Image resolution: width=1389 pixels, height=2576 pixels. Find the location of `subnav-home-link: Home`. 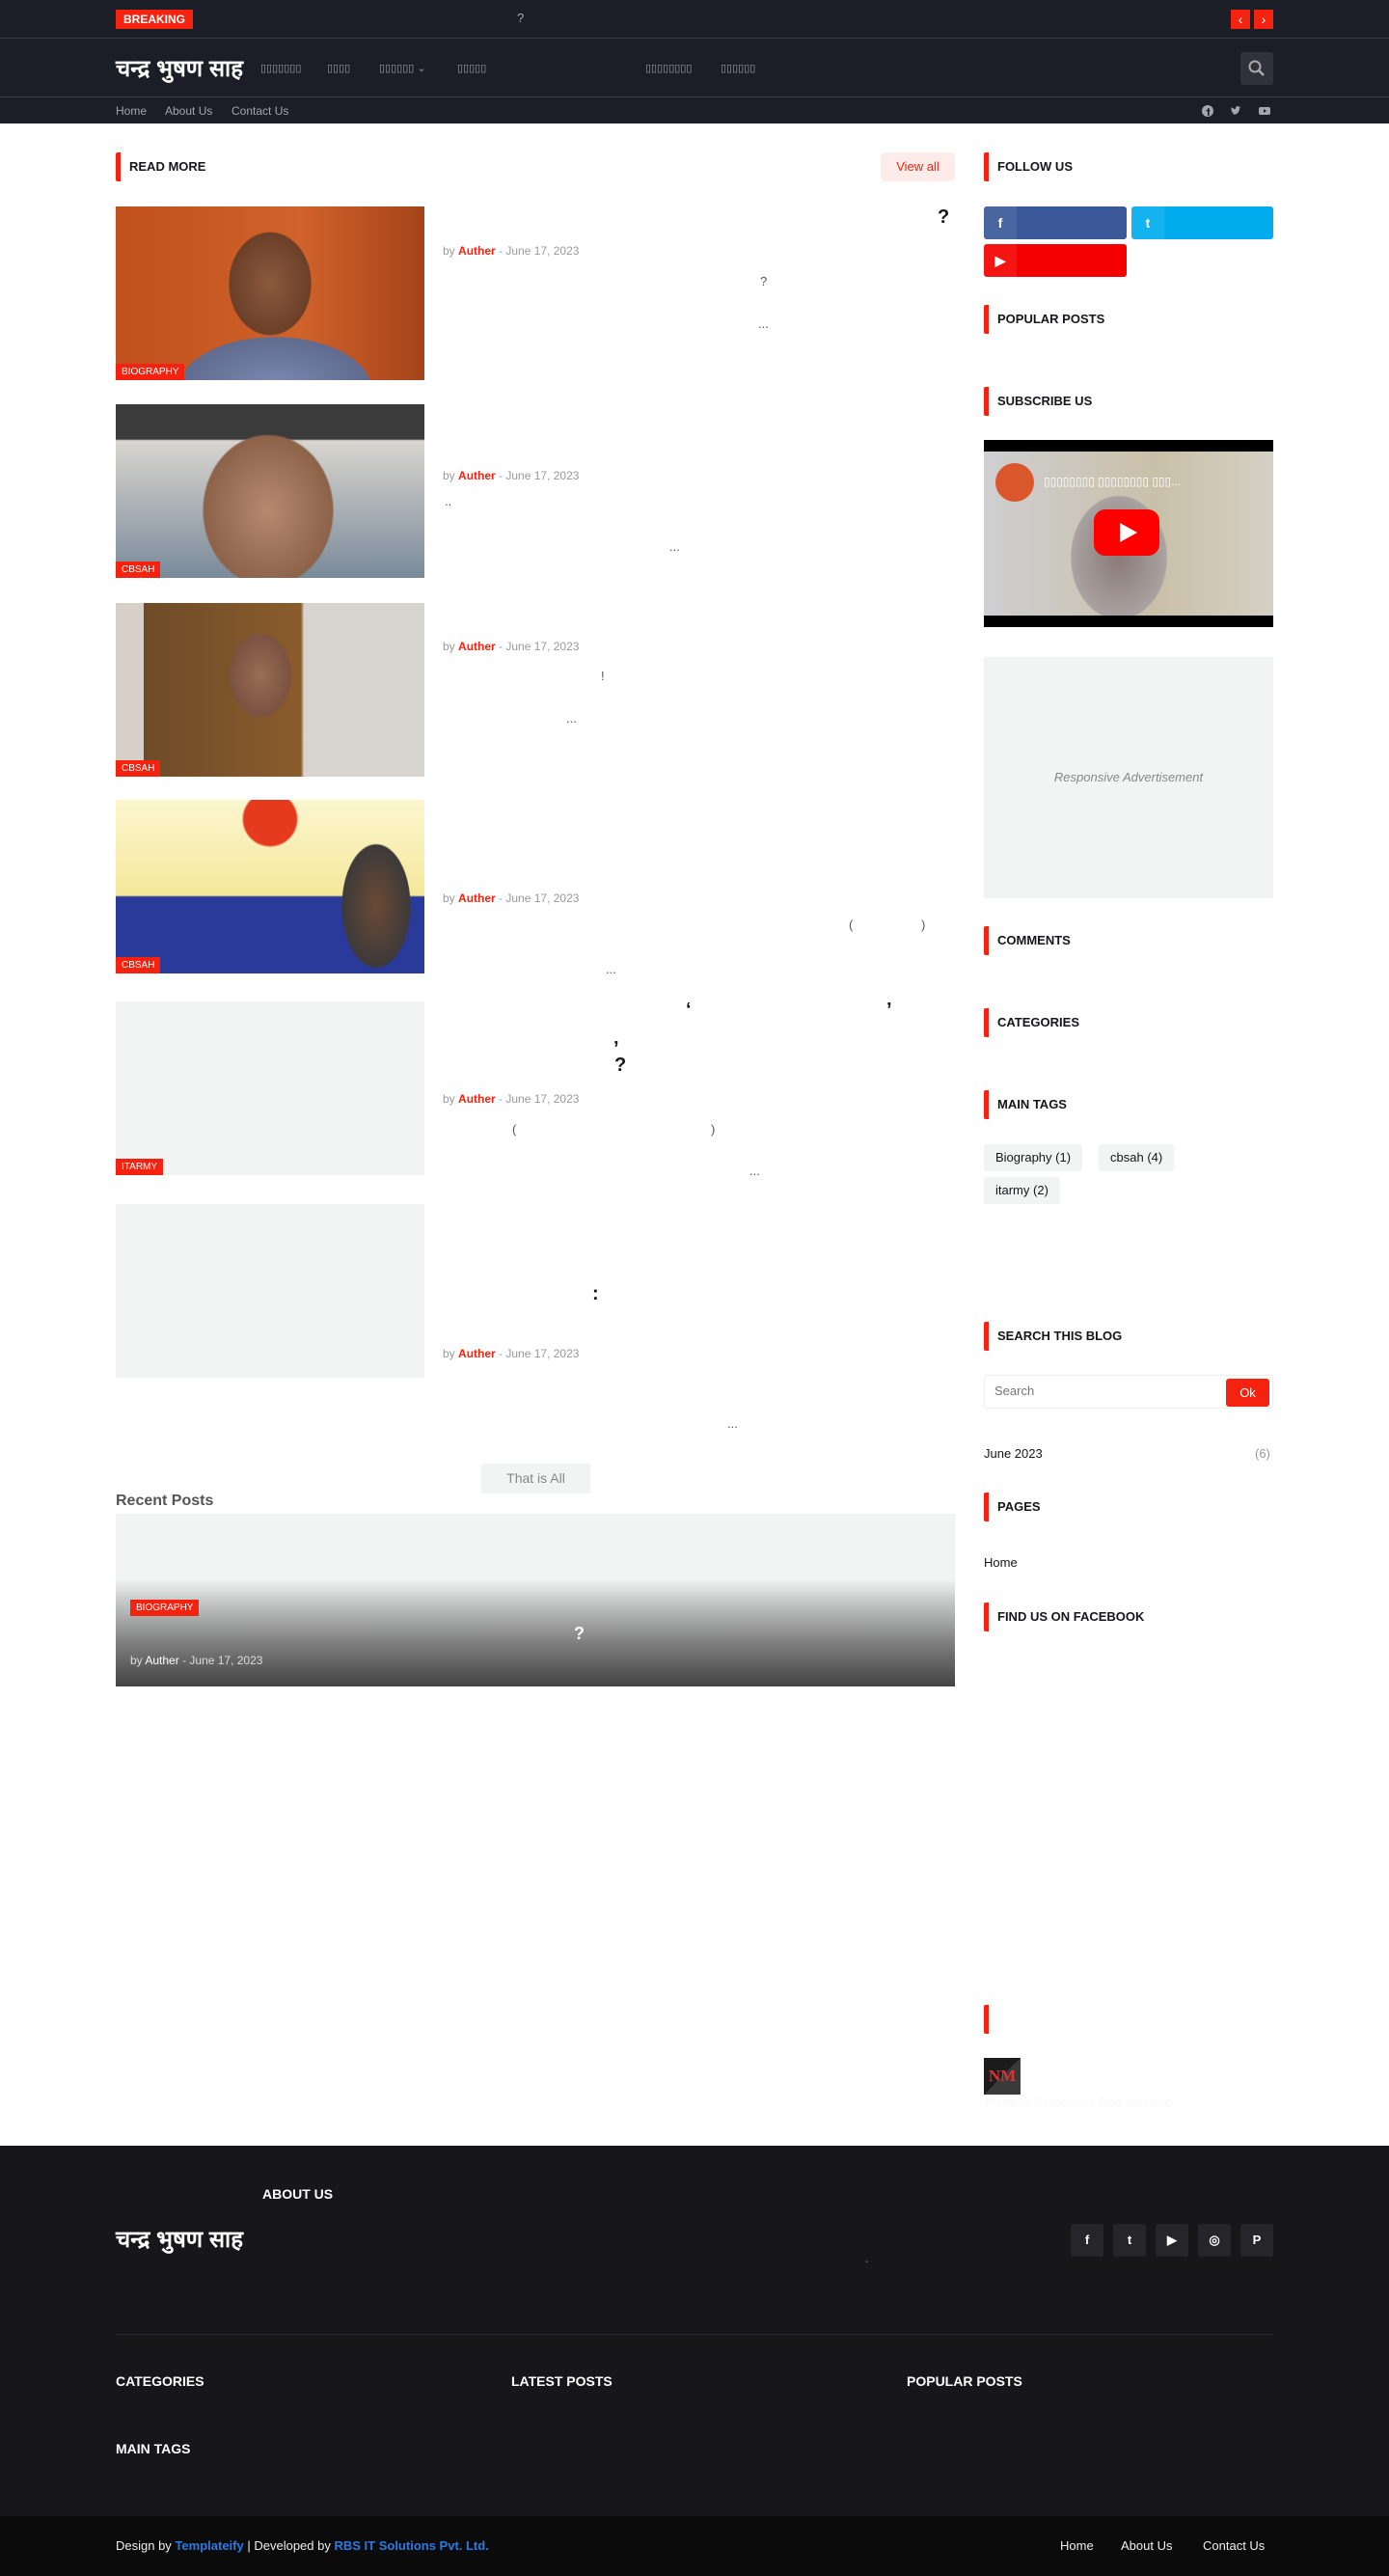

subnav-home-link: Home is located at coordinates (131, 111).